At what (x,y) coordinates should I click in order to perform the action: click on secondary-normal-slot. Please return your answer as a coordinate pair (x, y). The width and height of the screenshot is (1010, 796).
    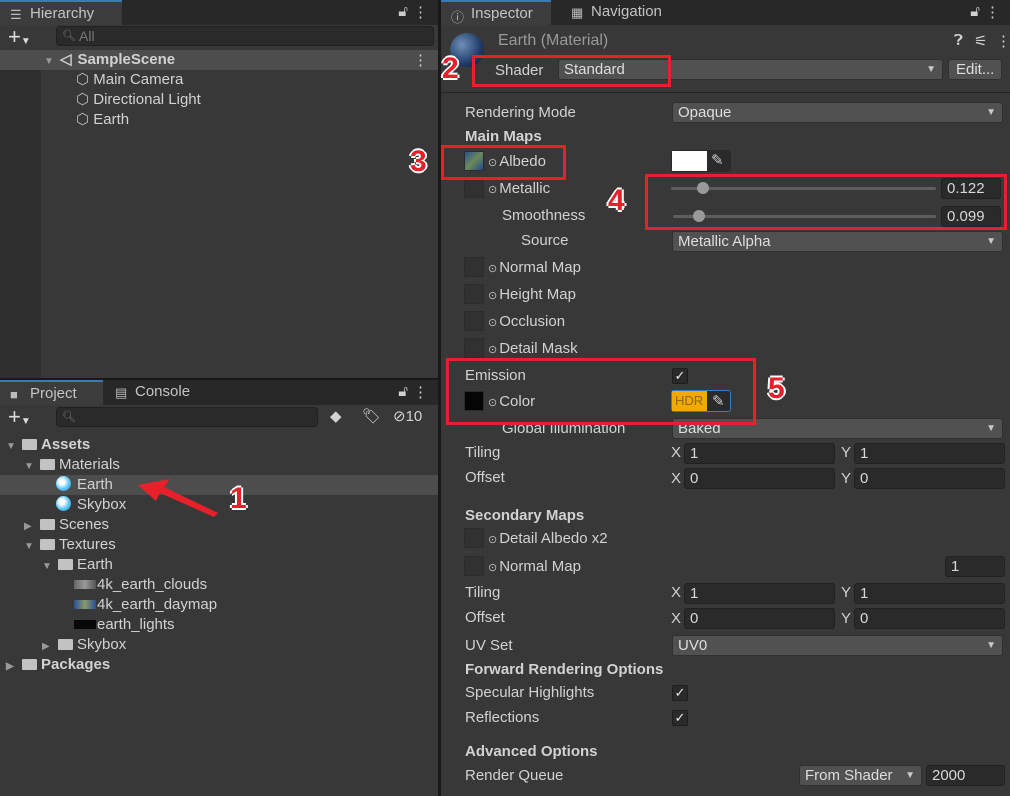
    Looking at the image, I should click on (474, 566).